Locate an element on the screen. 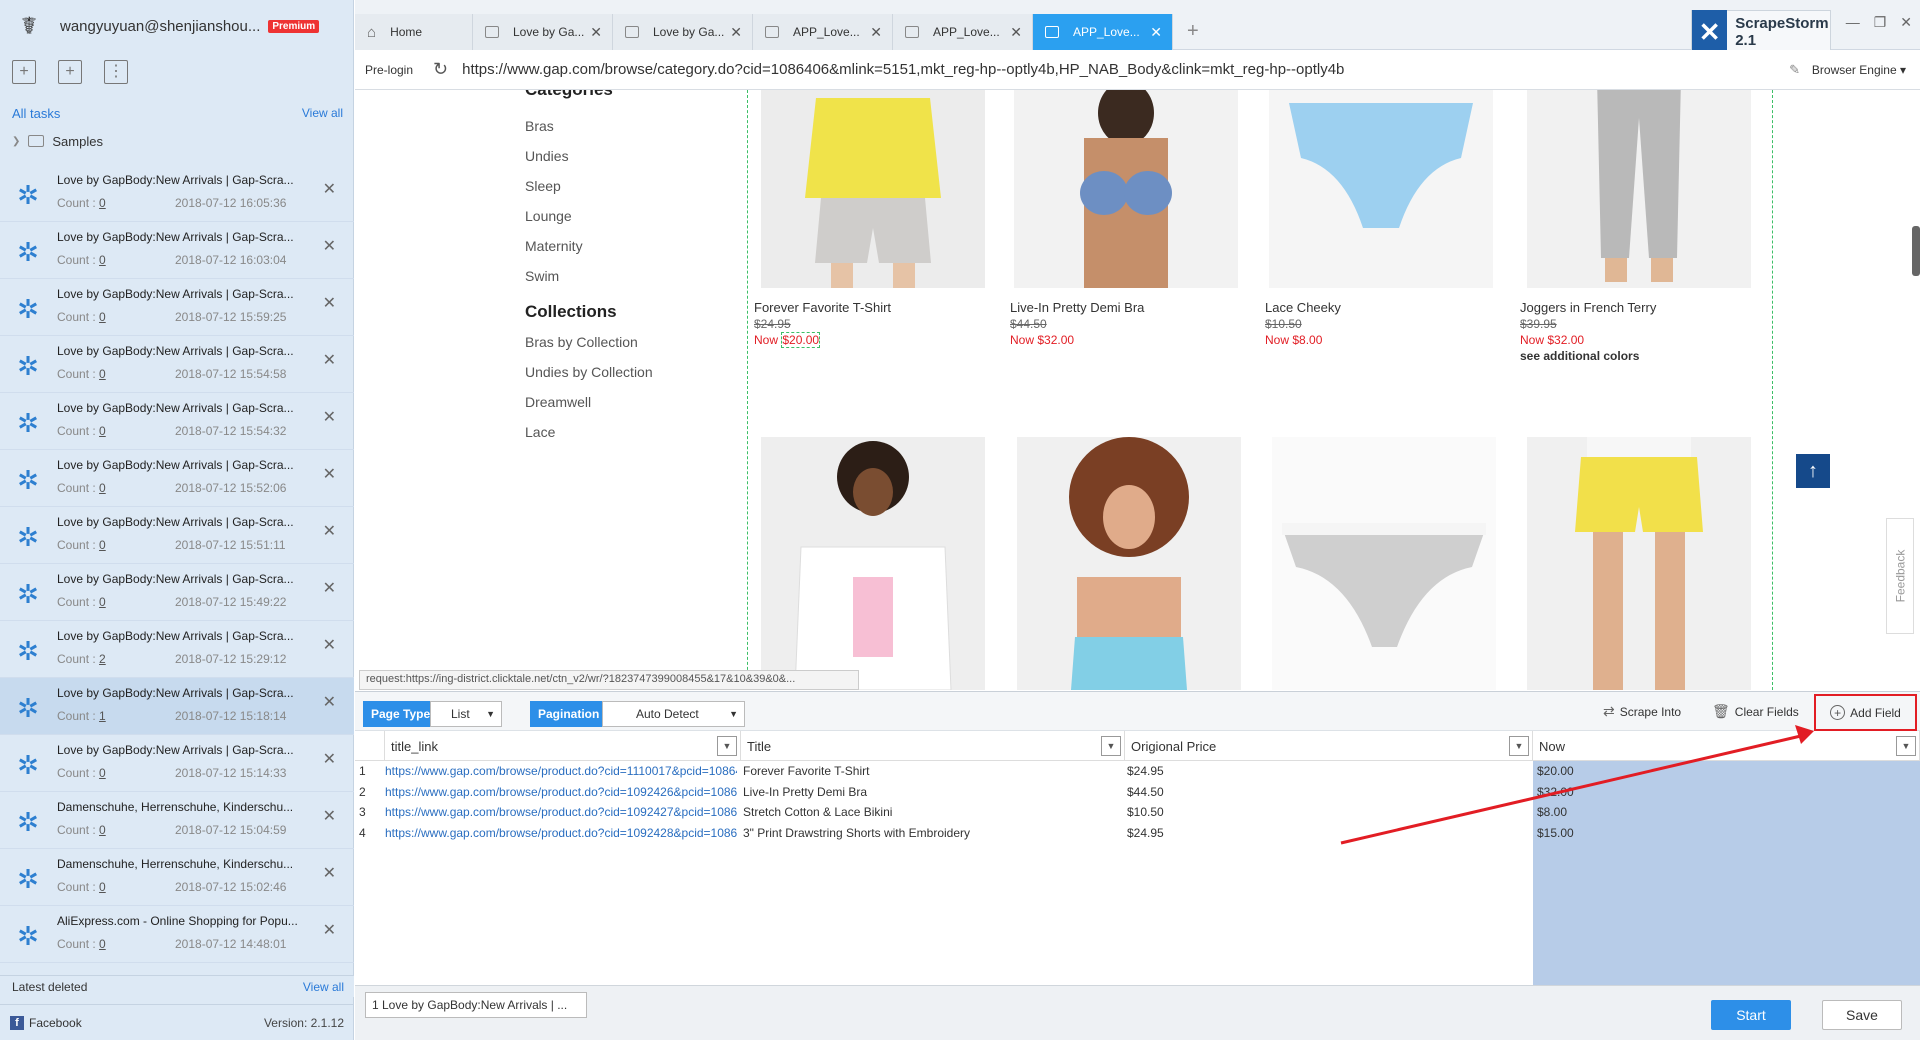 The image size is (1920, 1040). pre-login-button: Pre-login is located at coordinates (389, 70).